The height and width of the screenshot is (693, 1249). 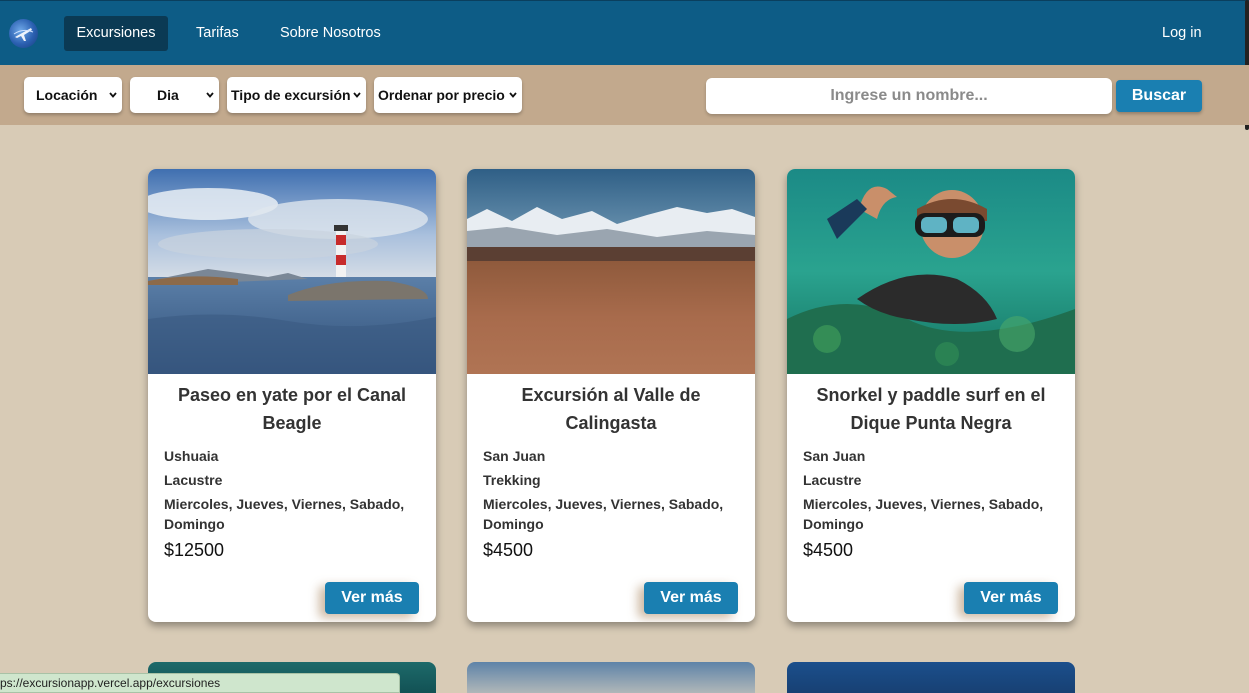 What do you see at coordinates (191, 456) in the screenshot?
I see `card-location: Ushuaia` at bounding box center [191, 456].